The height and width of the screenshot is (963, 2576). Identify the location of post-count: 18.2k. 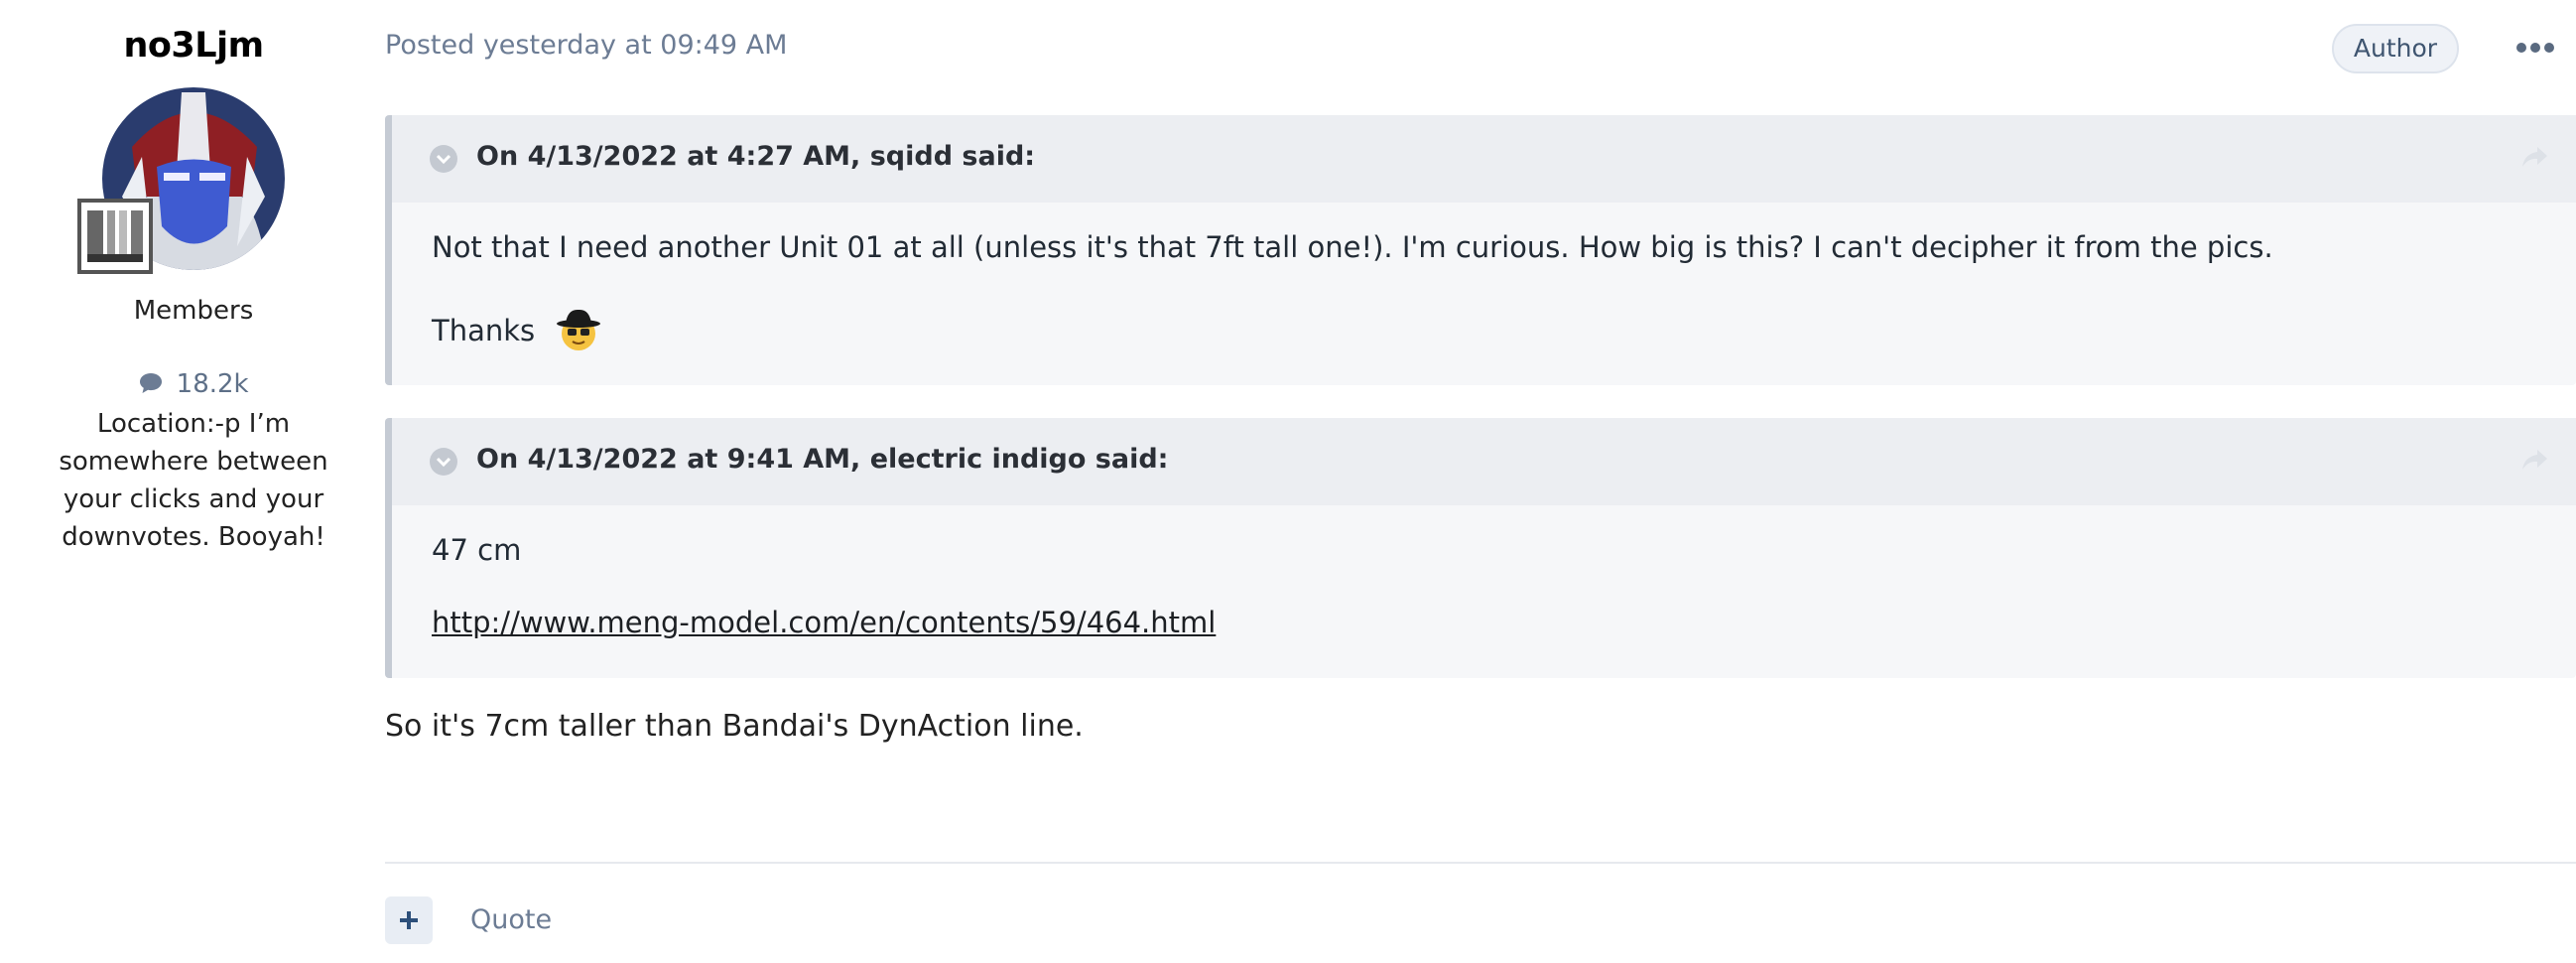
(194, 384).